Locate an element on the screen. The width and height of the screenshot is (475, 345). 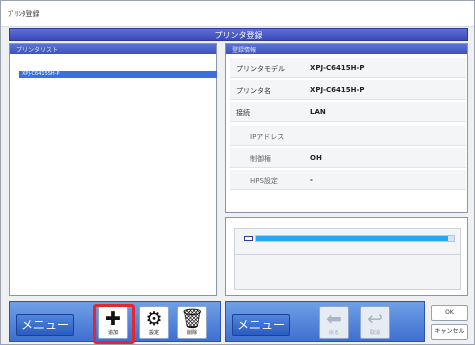
detail-value: OH is located at coordinates (316, 158).